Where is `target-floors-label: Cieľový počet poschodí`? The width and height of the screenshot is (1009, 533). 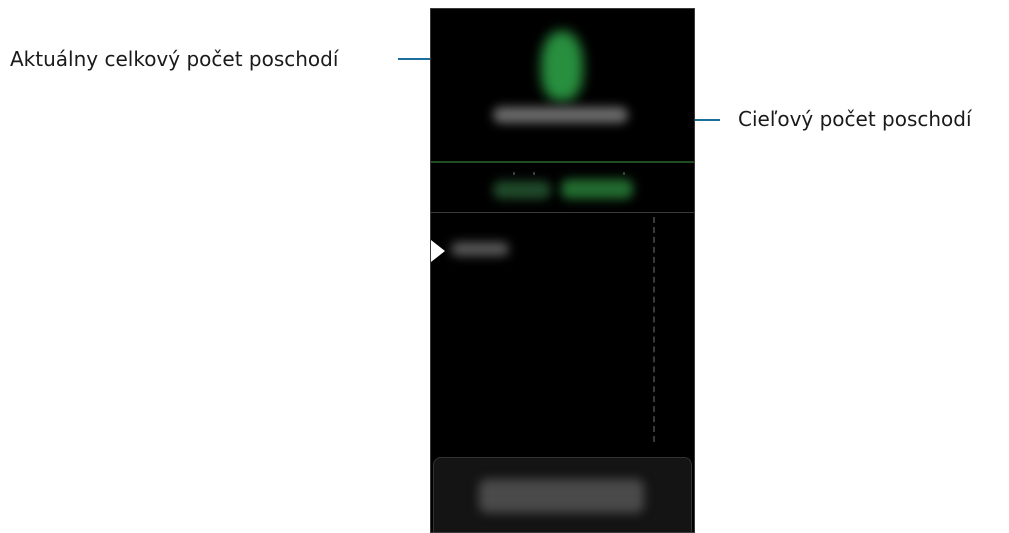 target-floors-label: Cieľový počet poschodí is located at coordinates (855, 119).